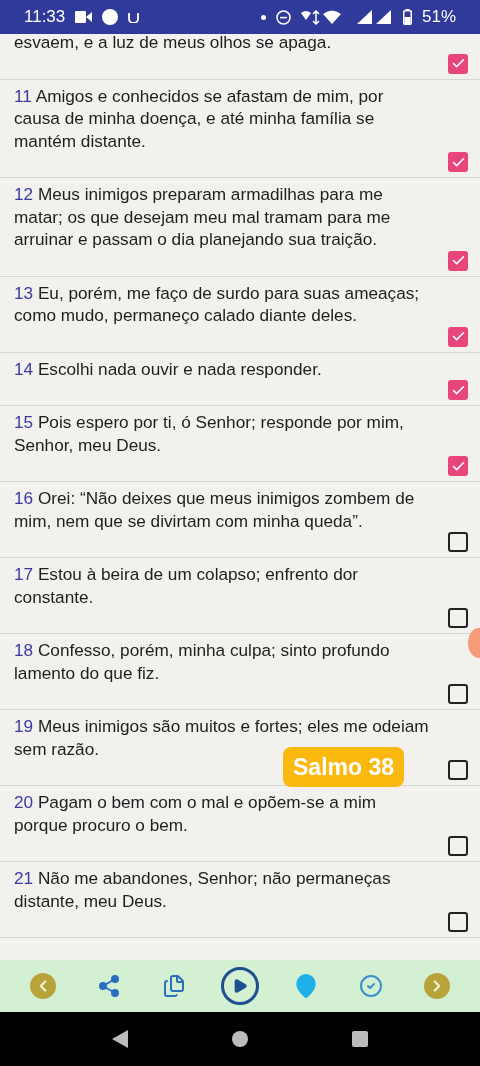  I want to click on verse-text: 15 Pois espero por ti, ó Senhor; responde por mim, Senhor, meu Deus., so click(209, 433).